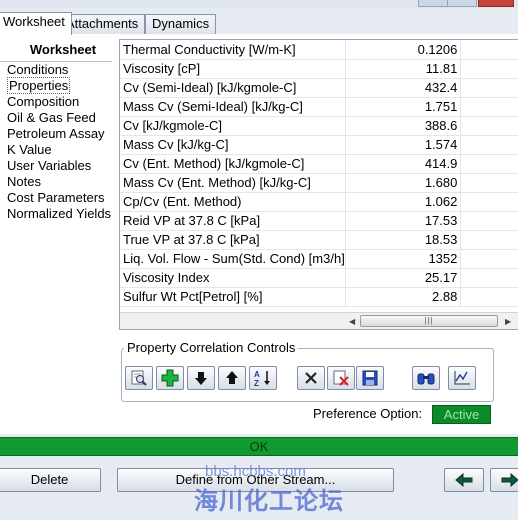 This screenshot has height=520, width=518. I want to click on arrow-down-icon, so click(201, 378).